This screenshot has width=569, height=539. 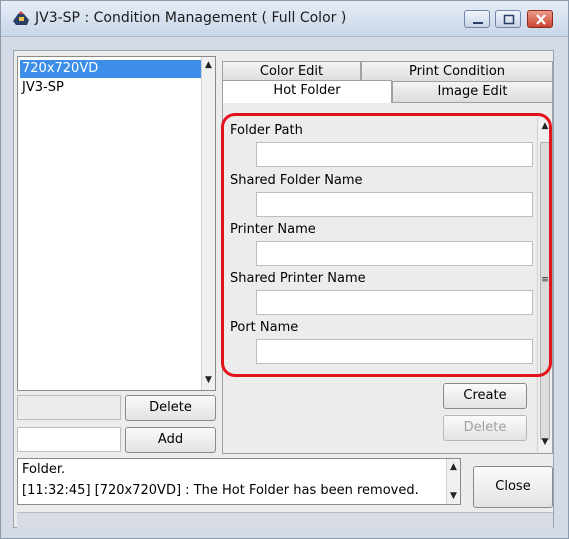 I want to click on log-scrollbar: ▲ ▼, so click(x=453, y=481).